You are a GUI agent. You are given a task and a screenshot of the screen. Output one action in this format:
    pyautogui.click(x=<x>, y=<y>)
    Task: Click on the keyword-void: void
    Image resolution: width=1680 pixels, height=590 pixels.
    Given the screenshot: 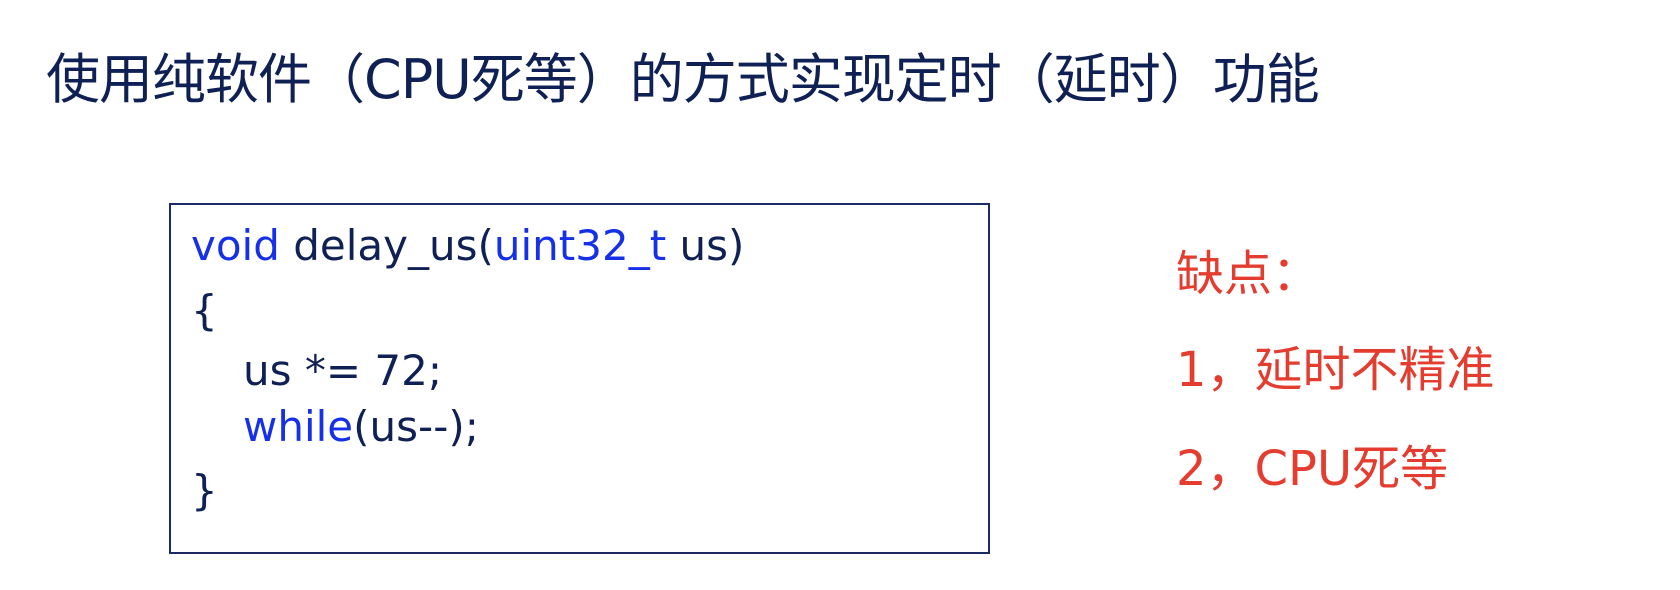 What is the action you would take?
    pyautogui.click(x=235, y=245)
    